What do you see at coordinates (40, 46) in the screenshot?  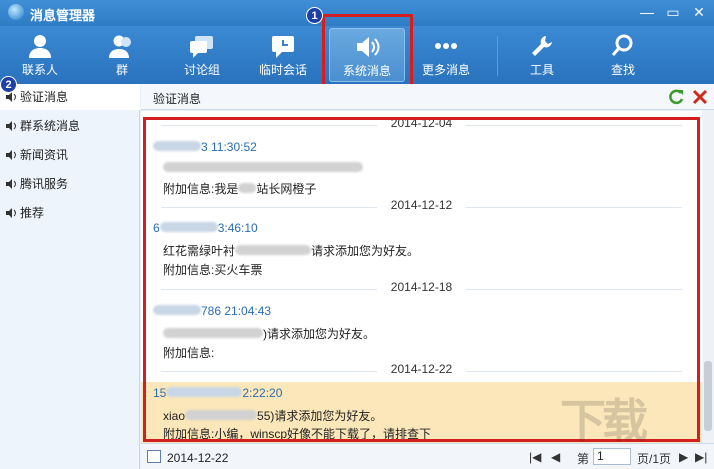 I see `contacts-icon` at bounding box center [40, 46].